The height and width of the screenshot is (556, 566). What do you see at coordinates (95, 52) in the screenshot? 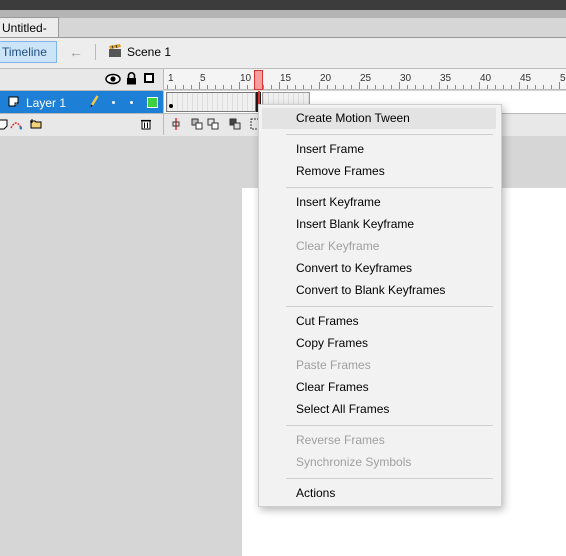
I see `toolbar-divider` at bounding box center [95, 52].